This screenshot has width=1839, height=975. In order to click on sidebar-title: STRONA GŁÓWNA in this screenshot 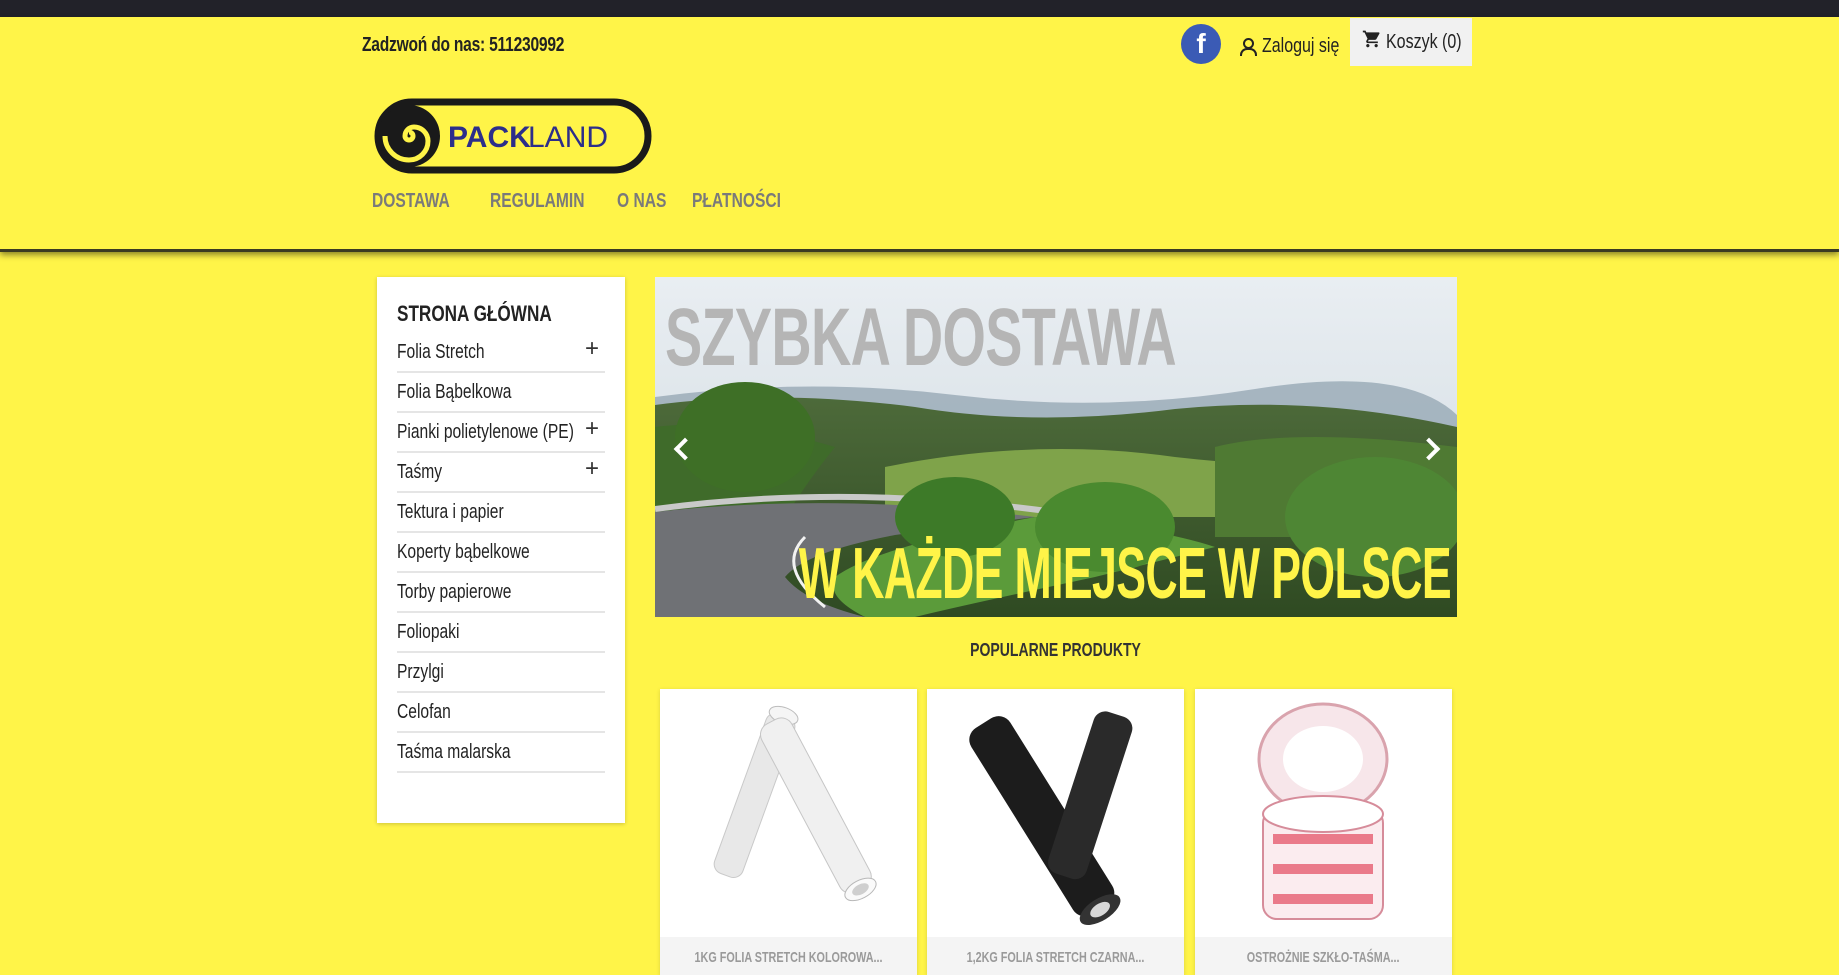, I will do `click(474, 314)`.